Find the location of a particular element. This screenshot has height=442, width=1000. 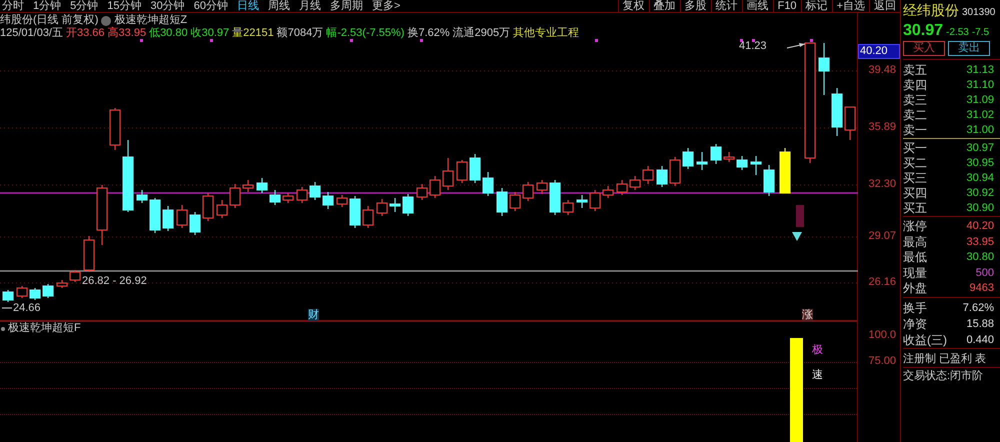

order-label: 卖三 is located at coordinates (915, 100).